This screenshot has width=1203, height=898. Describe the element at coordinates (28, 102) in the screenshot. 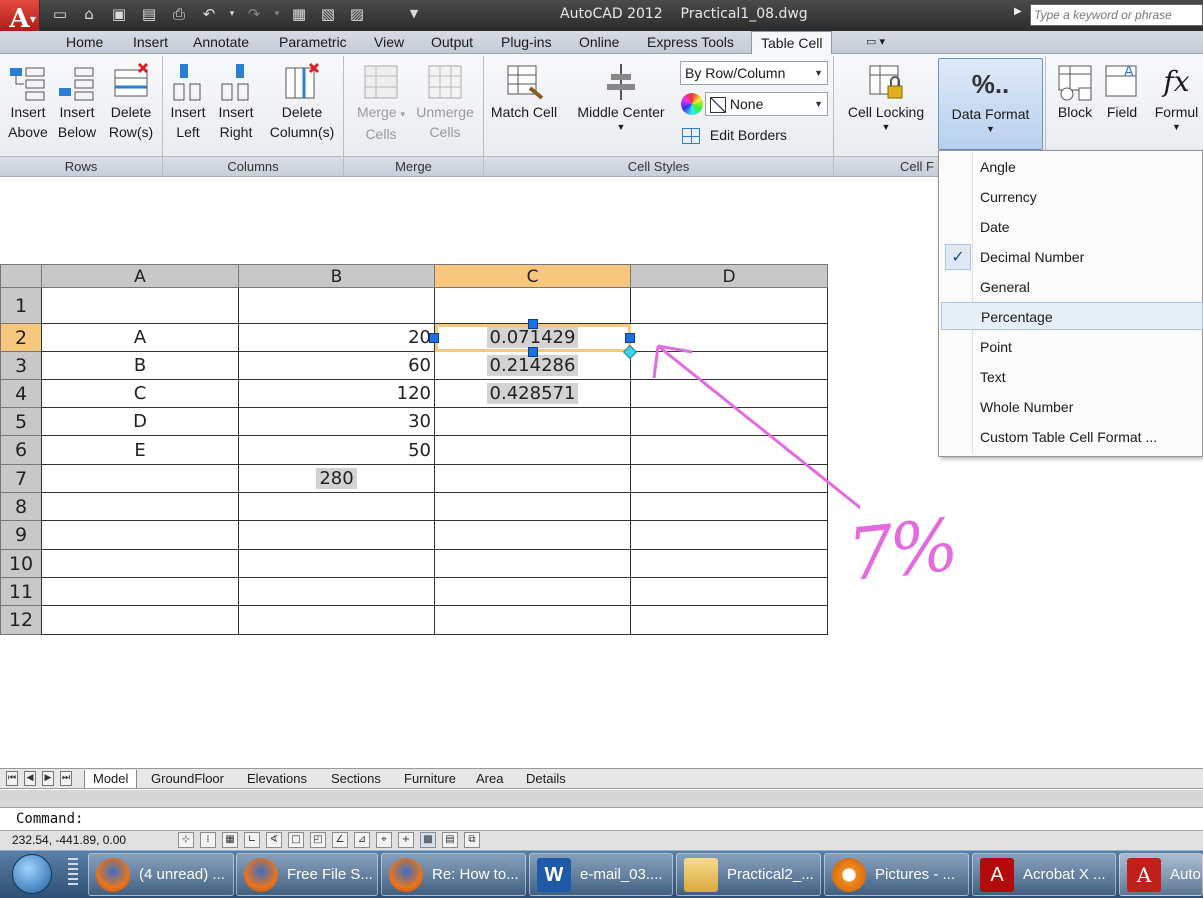

I see `insert-above-button: Insert Above` at that location.